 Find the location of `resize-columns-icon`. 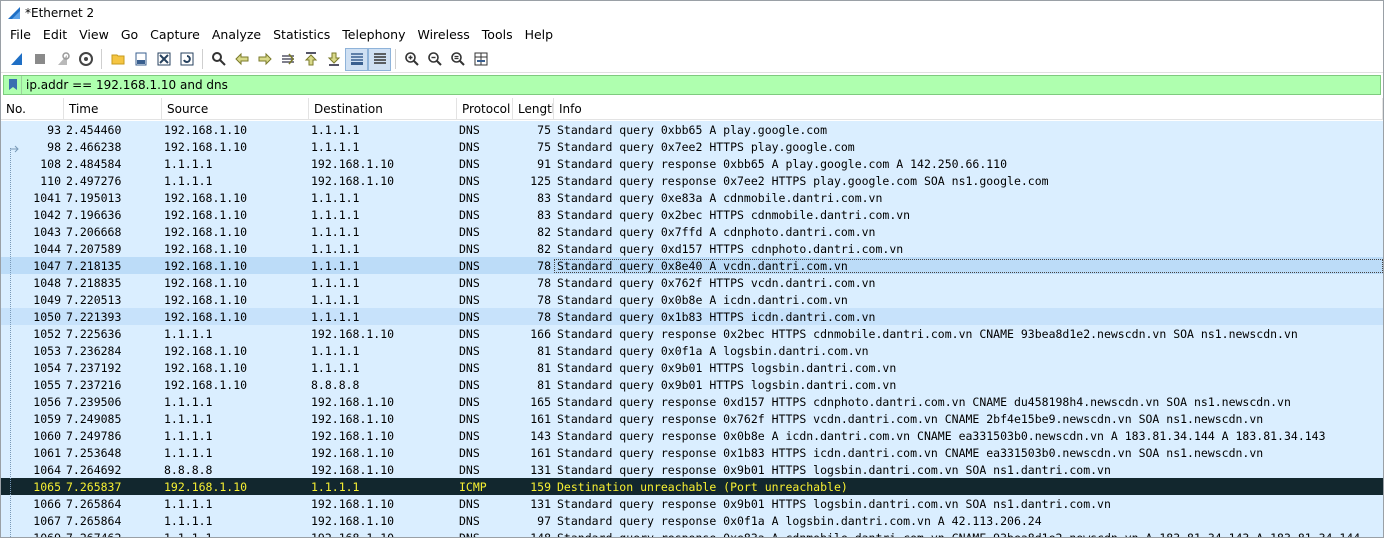

resize-columns-icon is located at coordinates (480, 59).